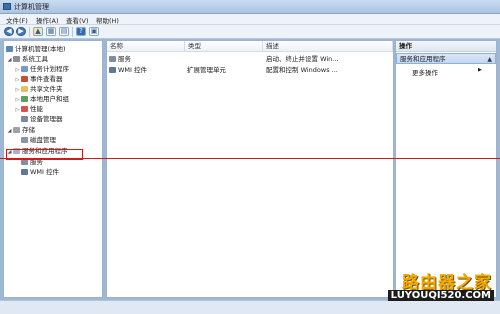 The image size is (500, 314). I want to click on console-tree-icon: ▦, so click(51, 31).